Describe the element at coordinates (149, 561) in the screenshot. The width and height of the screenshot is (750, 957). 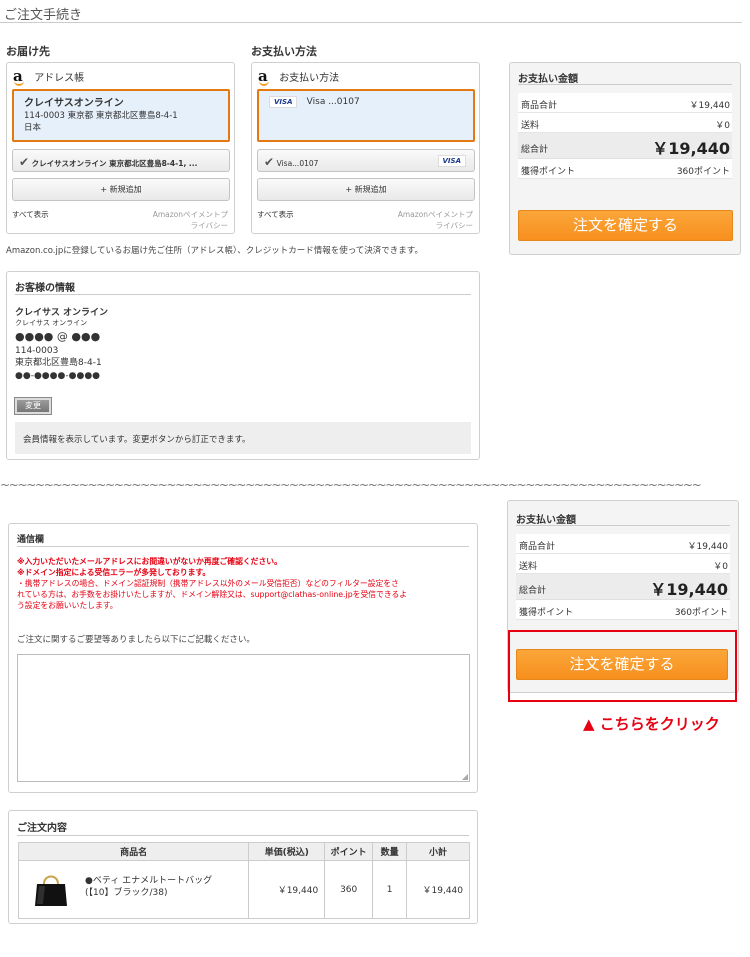
I see `warning-email: ※入力いただいたメールアドレスにお間違いがないか再度ご確認ください。` at that location.